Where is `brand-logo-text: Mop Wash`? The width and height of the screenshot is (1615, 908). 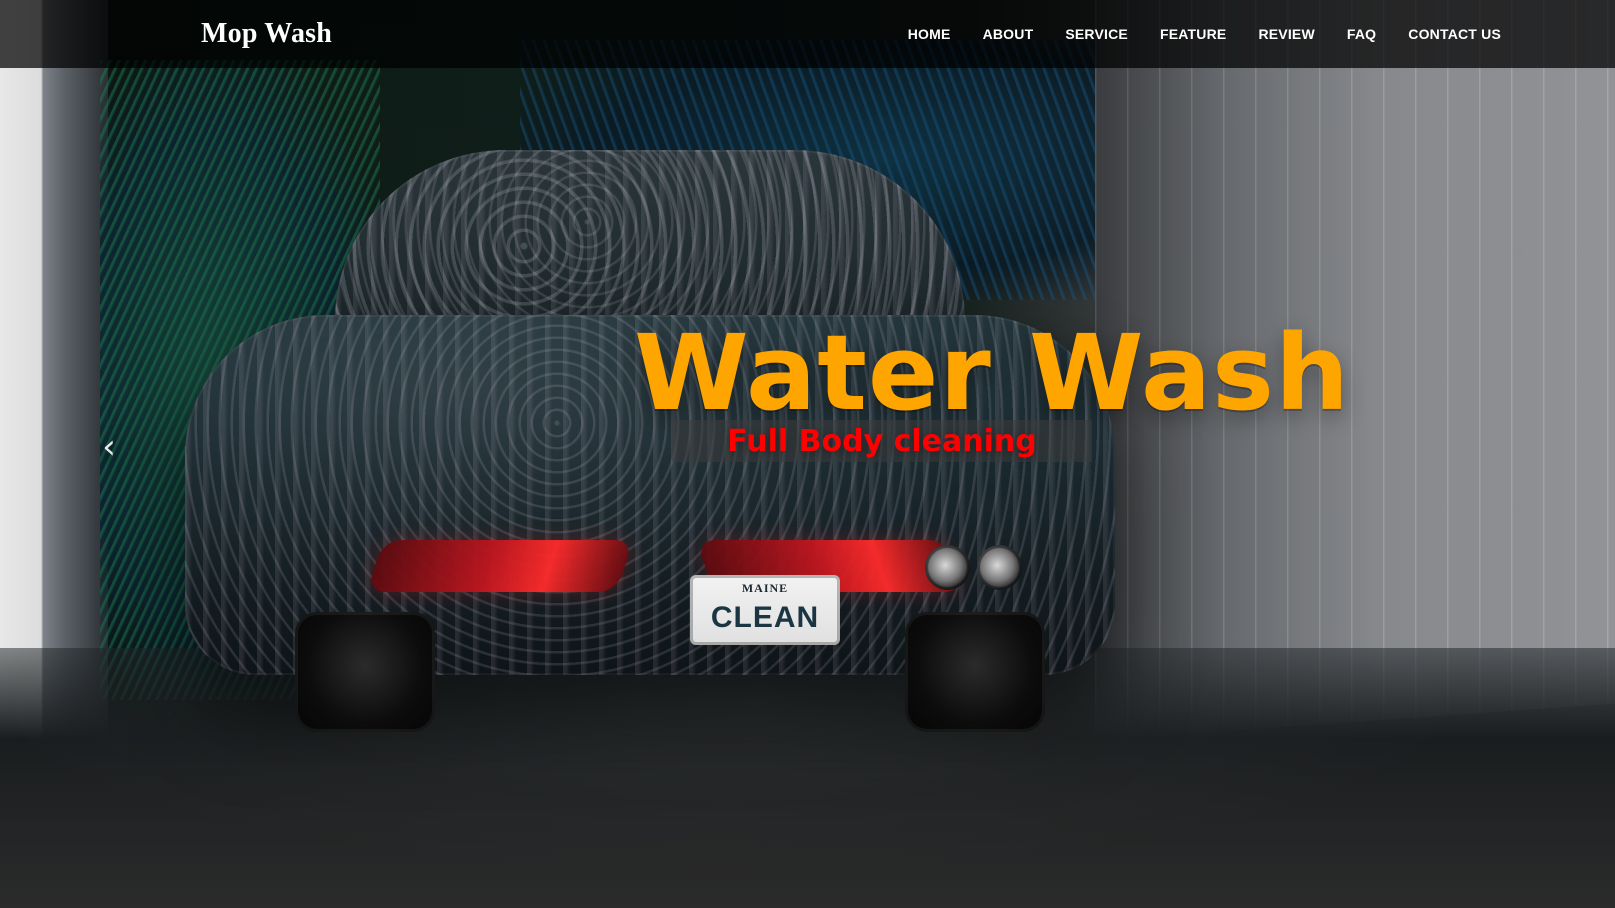
brand-logo-text: Mop Wash is located at coordinates (266, 34).